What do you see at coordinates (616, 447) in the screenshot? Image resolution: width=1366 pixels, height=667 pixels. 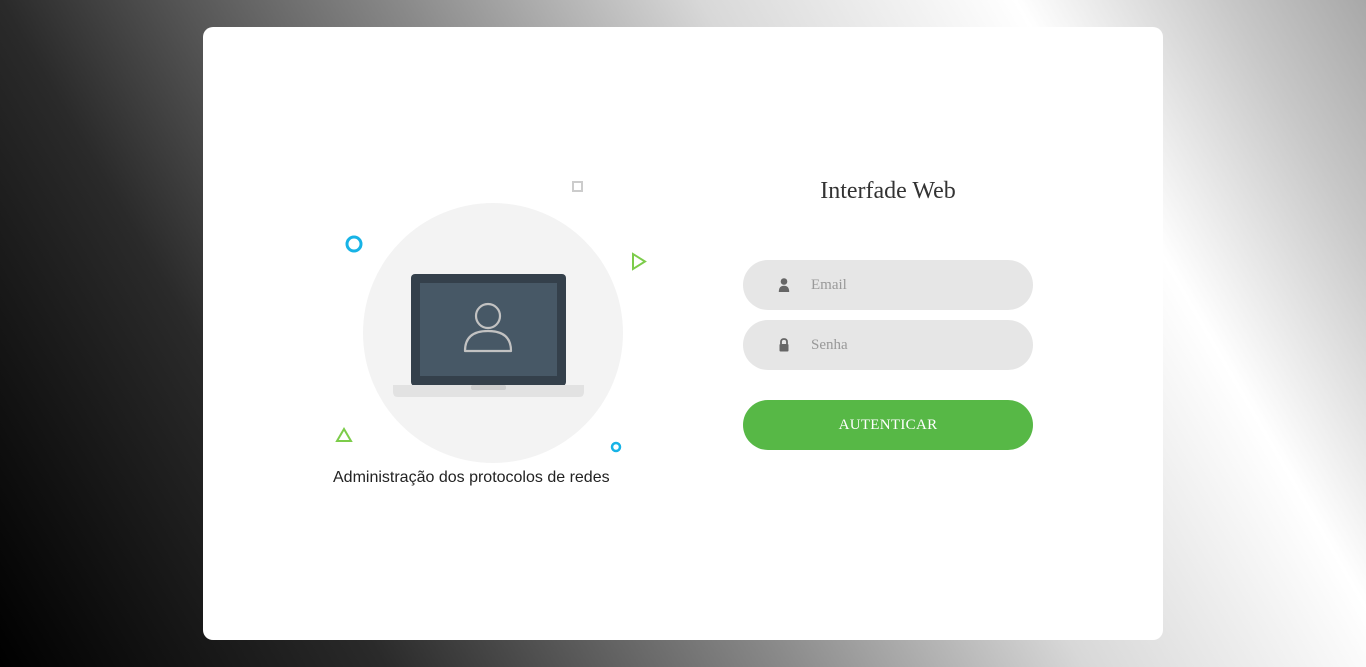 I see `small-circle-icon` at bounding box center [616, 447].